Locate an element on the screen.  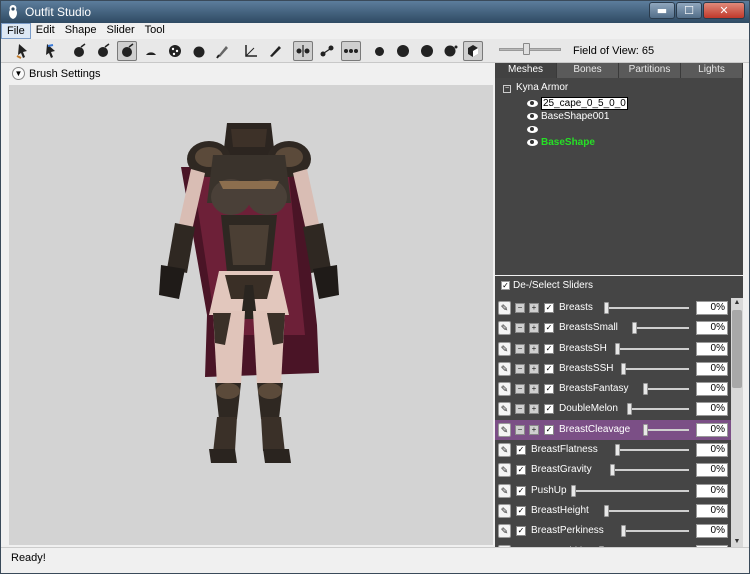
x-mirror-button is located at coordinates (303, 51).